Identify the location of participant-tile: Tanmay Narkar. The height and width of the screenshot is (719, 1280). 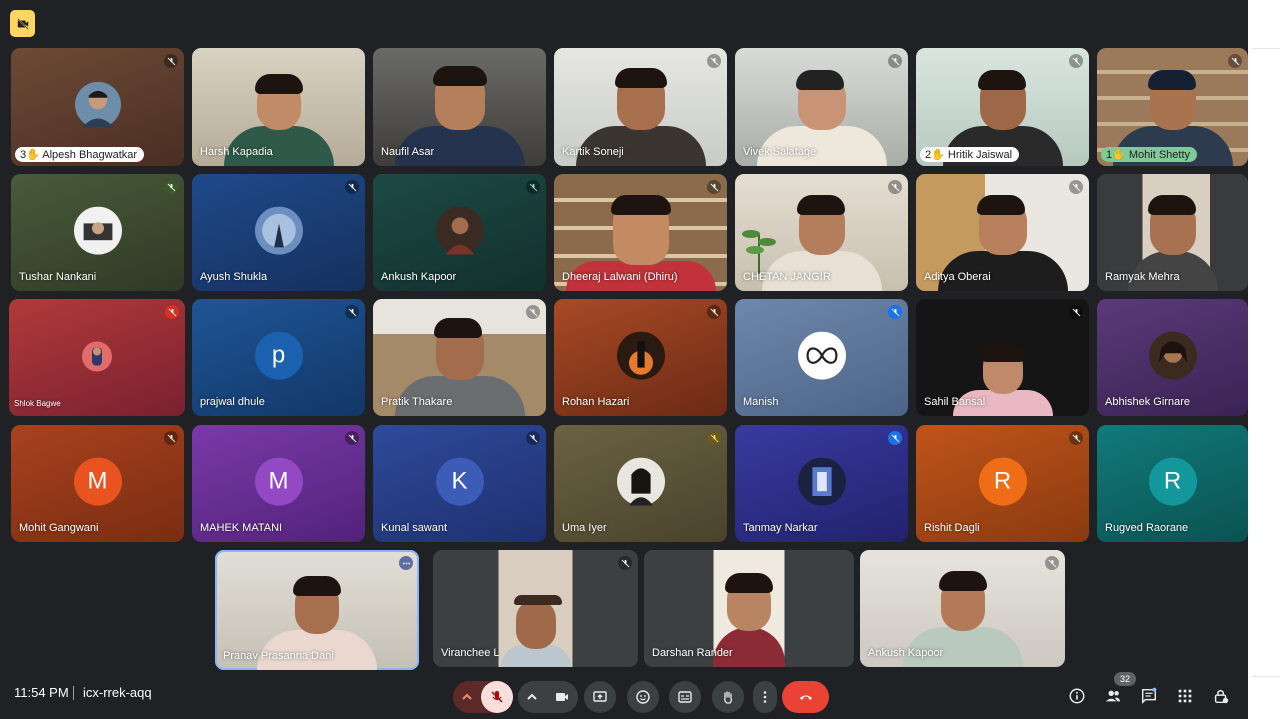
(821, 483).